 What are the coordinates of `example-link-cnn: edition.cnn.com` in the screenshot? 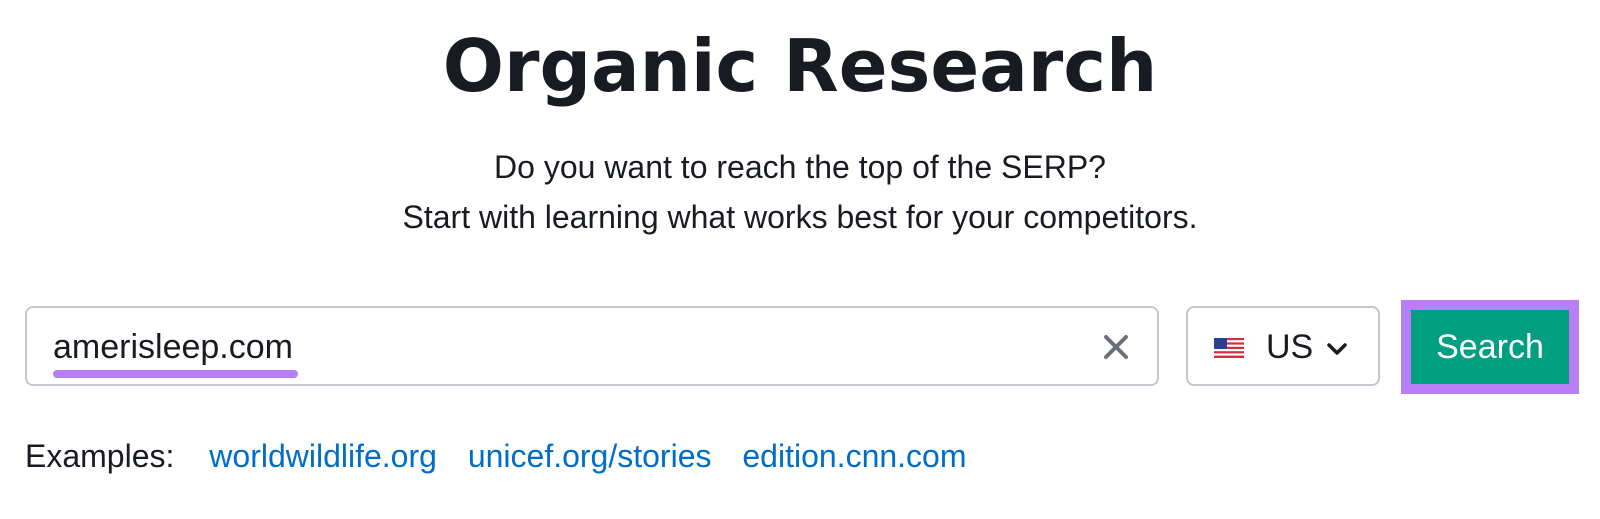 It's located at (854, 456).